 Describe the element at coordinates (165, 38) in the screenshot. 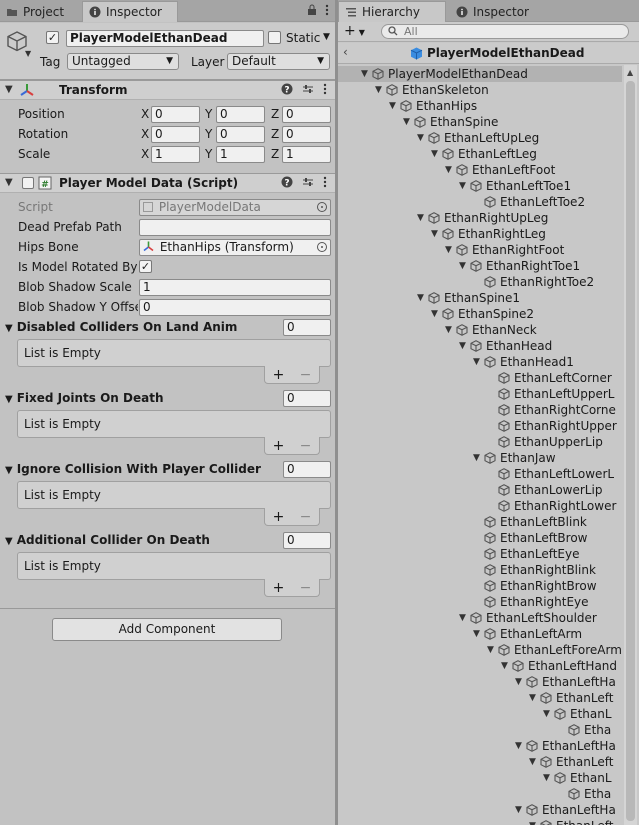

I see `gameobject-name-field: PlayerModelEthanDead` at that location.